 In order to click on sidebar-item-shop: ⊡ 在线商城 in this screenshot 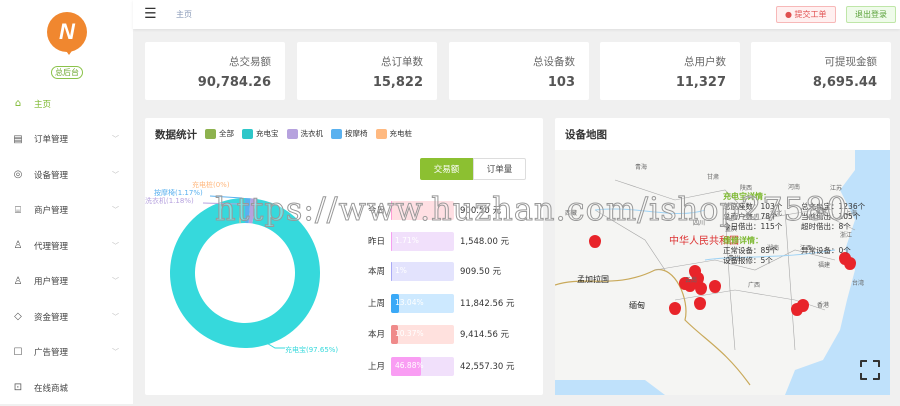, I will do `click(66, 388)`.